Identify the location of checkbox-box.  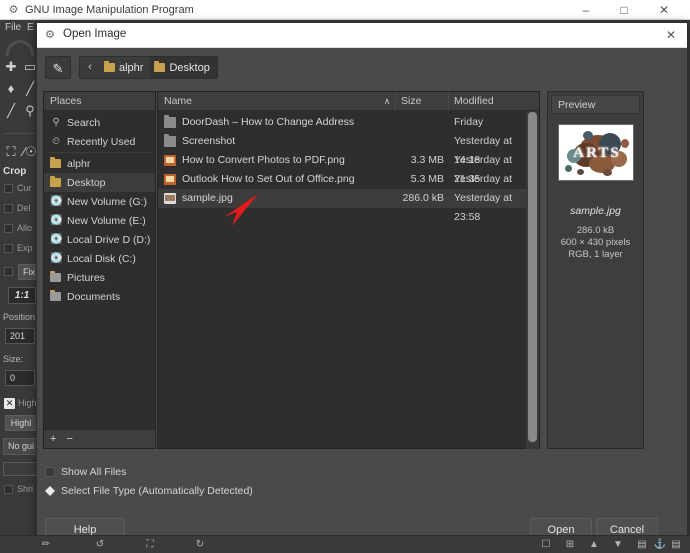
(50, 472).